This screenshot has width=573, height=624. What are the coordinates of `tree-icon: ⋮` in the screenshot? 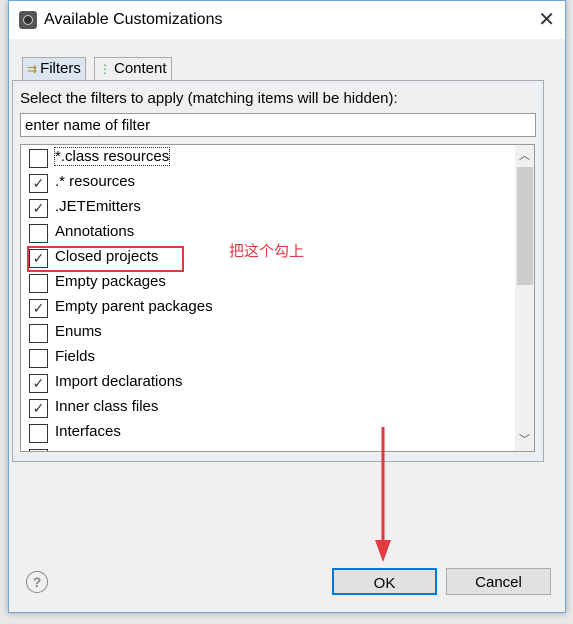 It's located at (105, 69).